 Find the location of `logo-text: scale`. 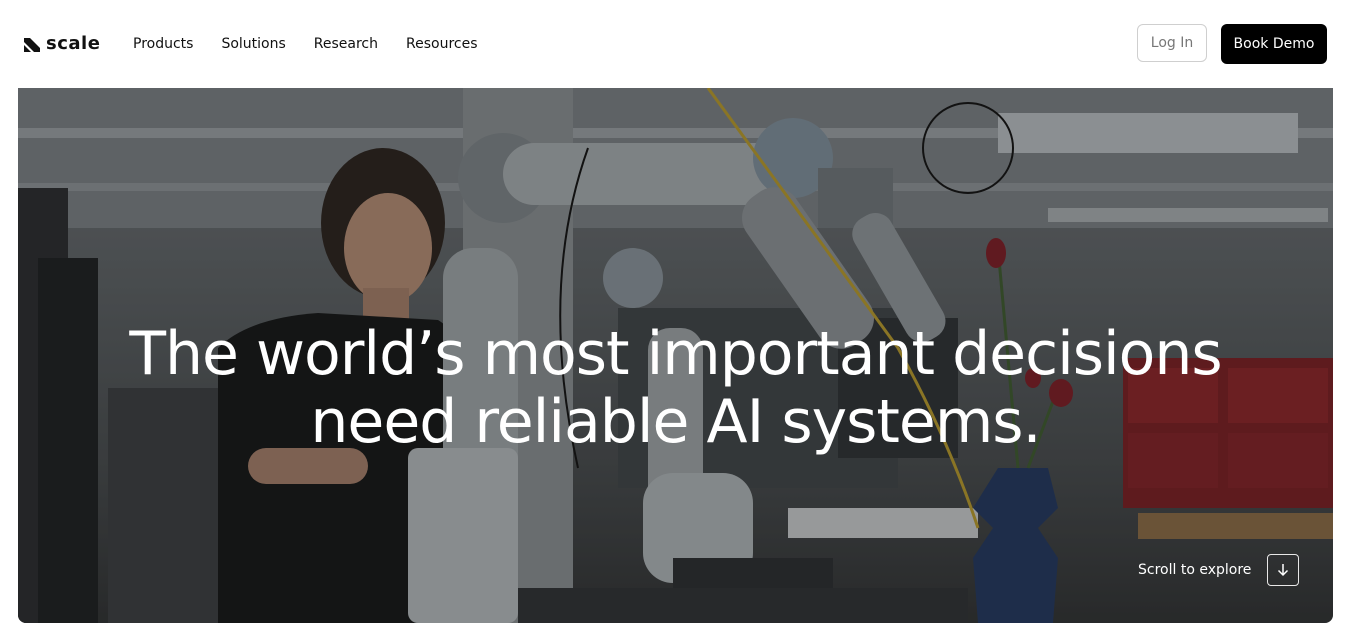

logo-text: scale is located at coordinates (73, 43).